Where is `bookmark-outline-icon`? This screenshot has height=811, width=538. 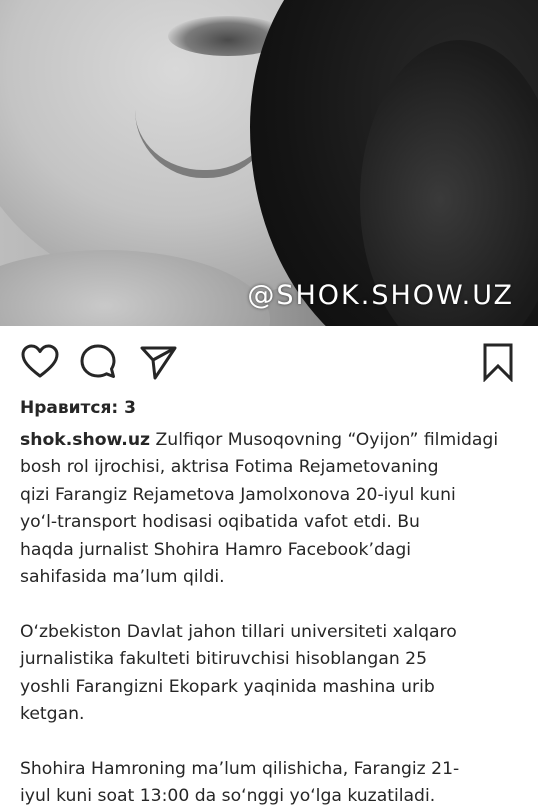 bookmark-outline-icon is located at coordinates (498, 362).